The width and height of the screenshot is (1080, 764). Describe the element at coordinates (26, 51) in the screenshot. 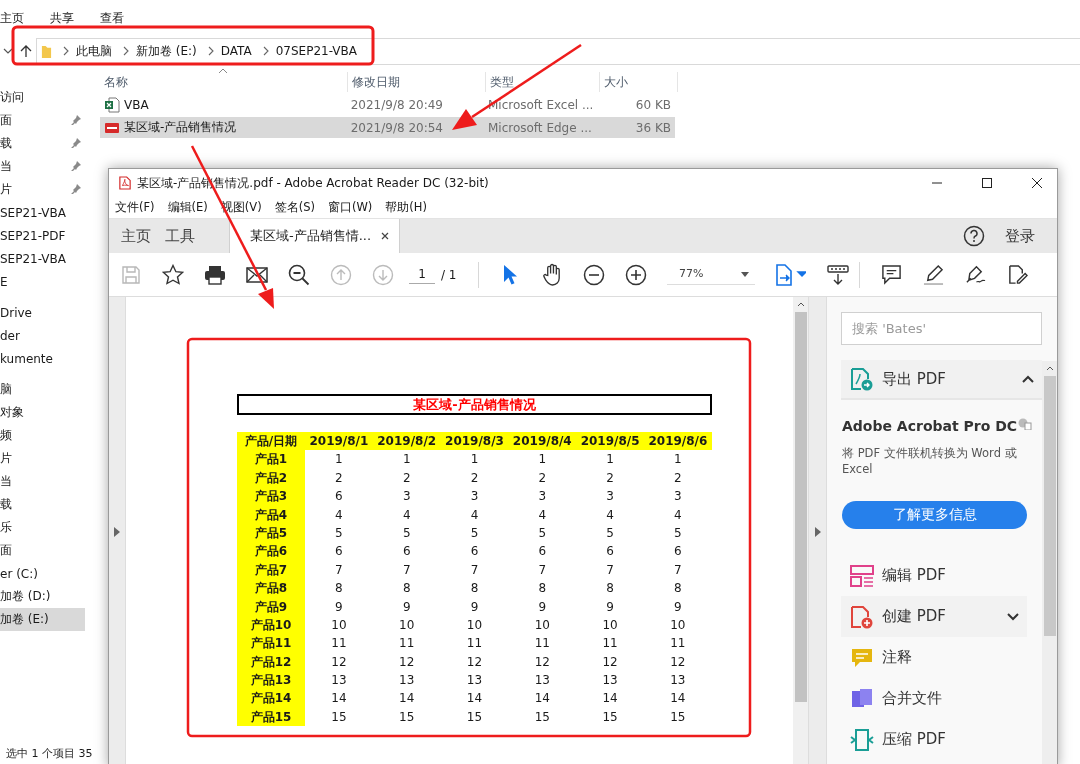

I see `up-arrow-icon` at that location.